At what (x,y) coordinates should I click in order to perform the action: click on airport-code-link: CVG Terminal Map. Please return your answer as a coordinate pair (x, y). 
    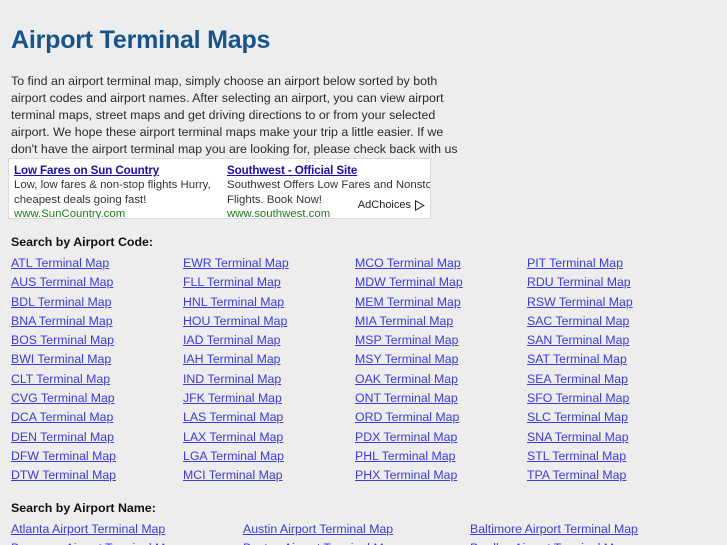
    Looking at the image, I should click on (96, 398).